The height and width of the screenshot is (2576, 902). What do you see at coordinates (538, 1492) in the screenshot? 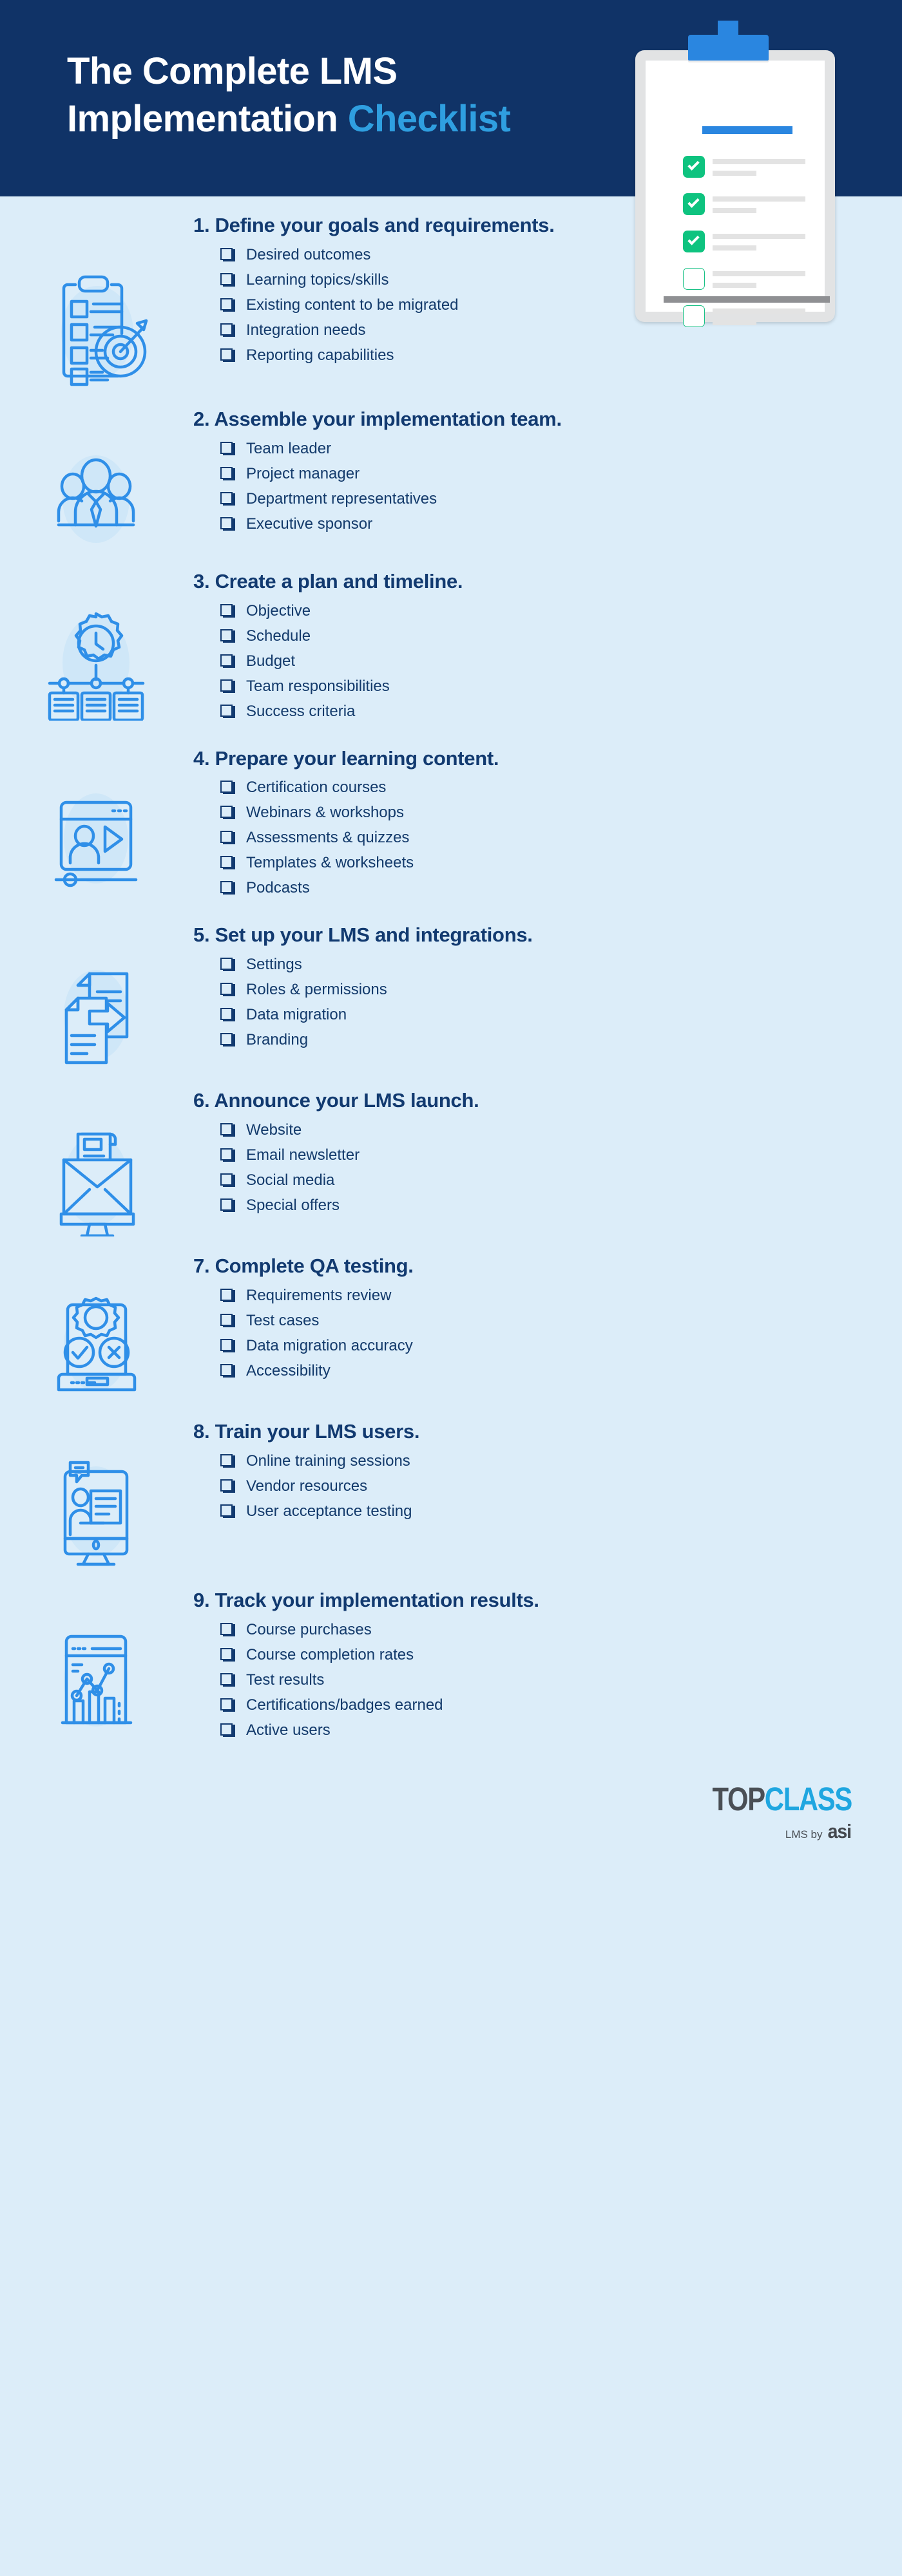
I see `list-item: Vendor resources` at bounding box center [538, 1492].